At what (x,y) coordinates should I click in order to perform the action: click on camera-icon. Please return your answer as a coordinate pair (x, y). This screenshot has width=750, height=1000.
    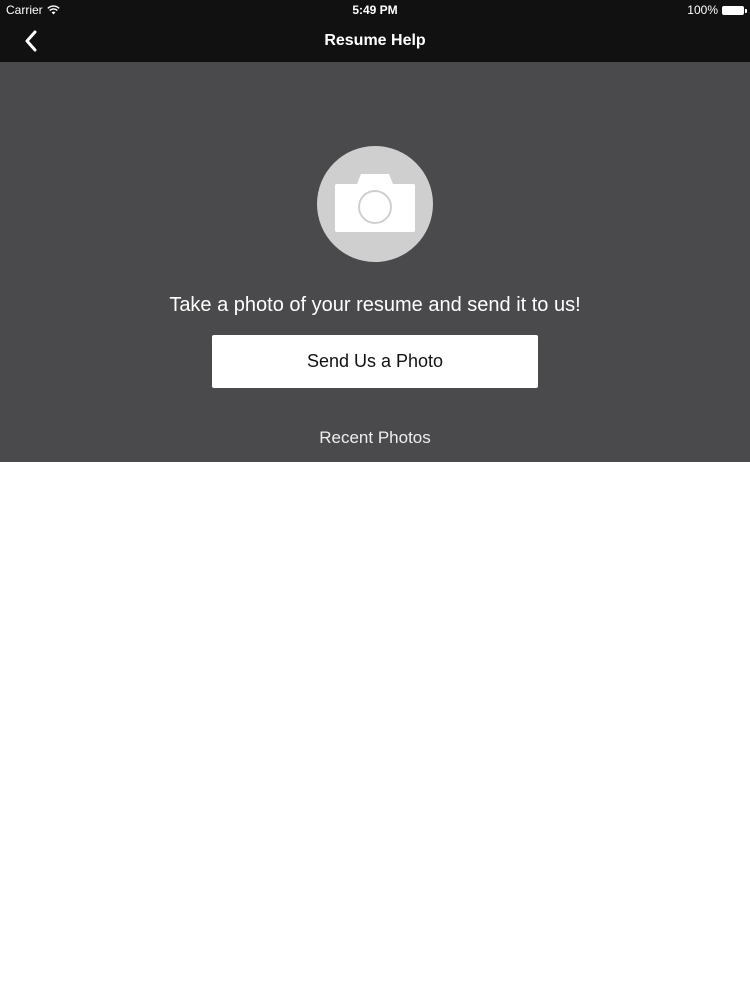
    Looking at the image, I should click on (375, 203).